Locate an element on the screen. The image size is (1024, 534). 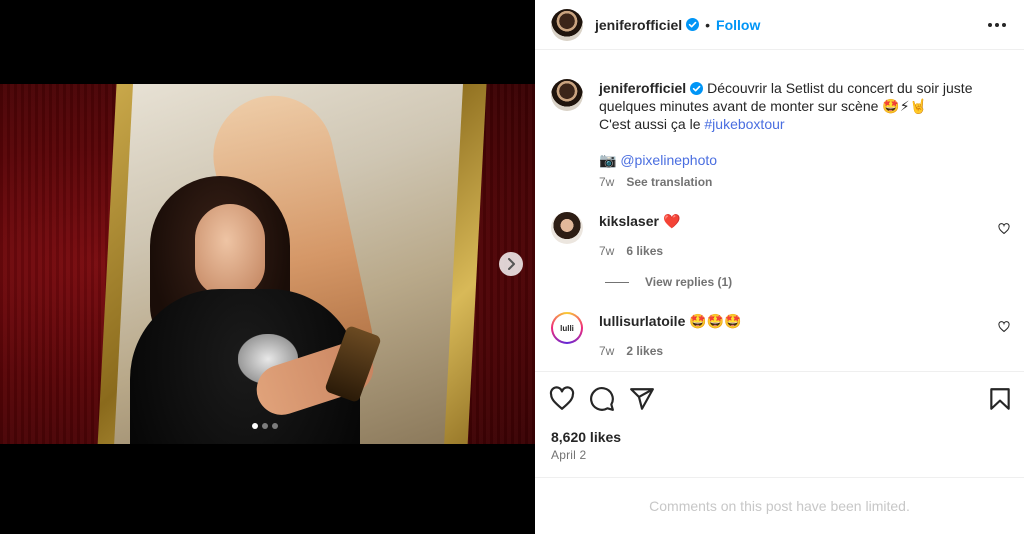
view-replies-button: View replies (1) is located at coordinates (668, 282).